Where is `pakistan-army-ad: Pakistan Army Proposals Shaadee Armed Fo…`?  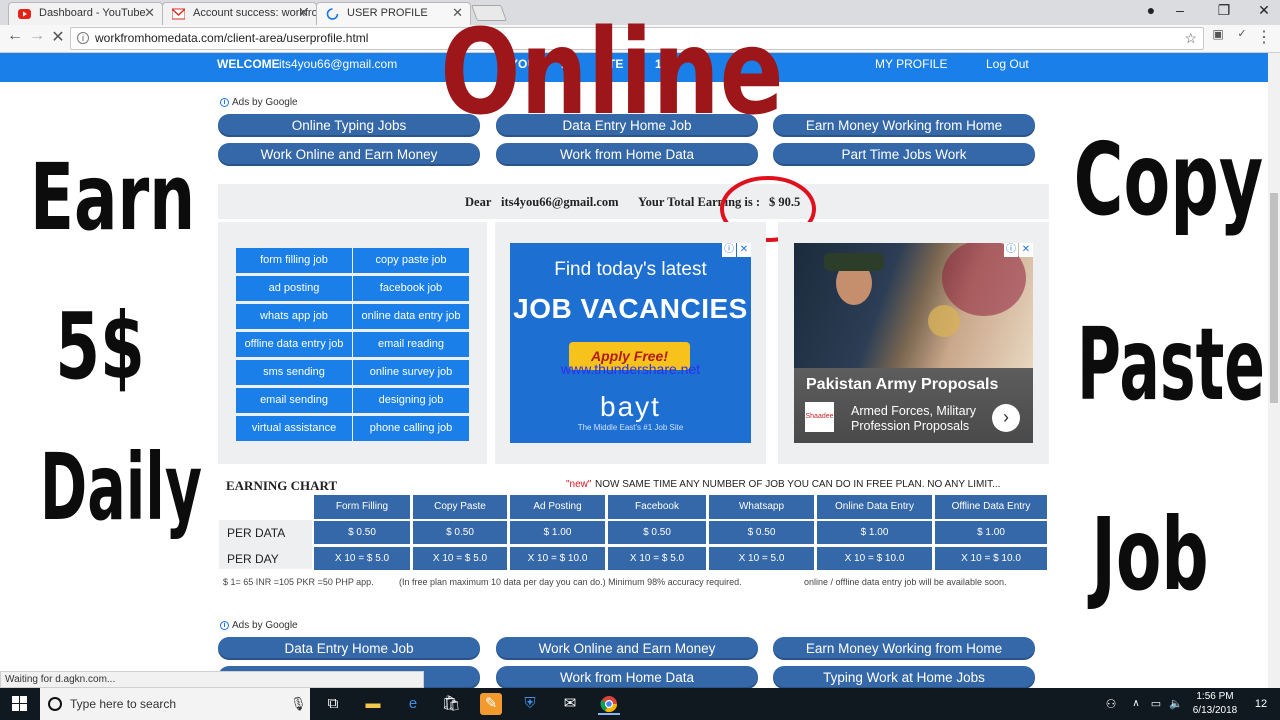 pakistan-army-ad: Pakistan Army Proposals Shaadee Armed Fo… is located at coordinates (913, 343).